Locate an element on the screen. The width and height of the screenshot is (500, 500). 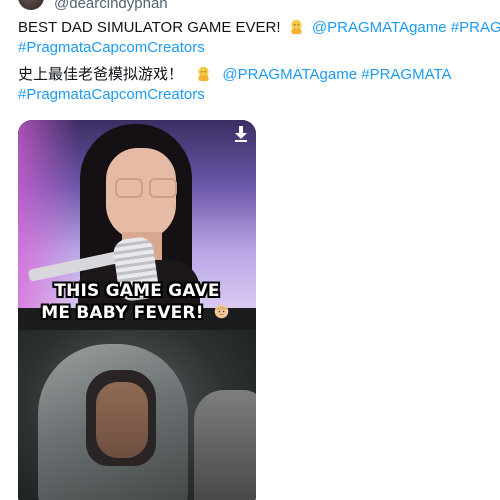
baby-emoji-icon is located at coordinates (221, 311).